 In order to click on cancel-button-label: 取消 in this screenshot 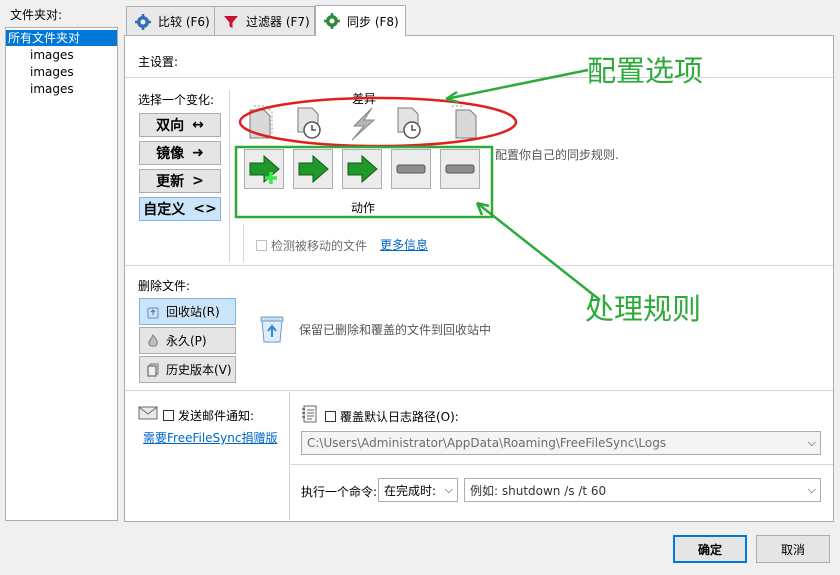, I will do `click(792, 549)`.